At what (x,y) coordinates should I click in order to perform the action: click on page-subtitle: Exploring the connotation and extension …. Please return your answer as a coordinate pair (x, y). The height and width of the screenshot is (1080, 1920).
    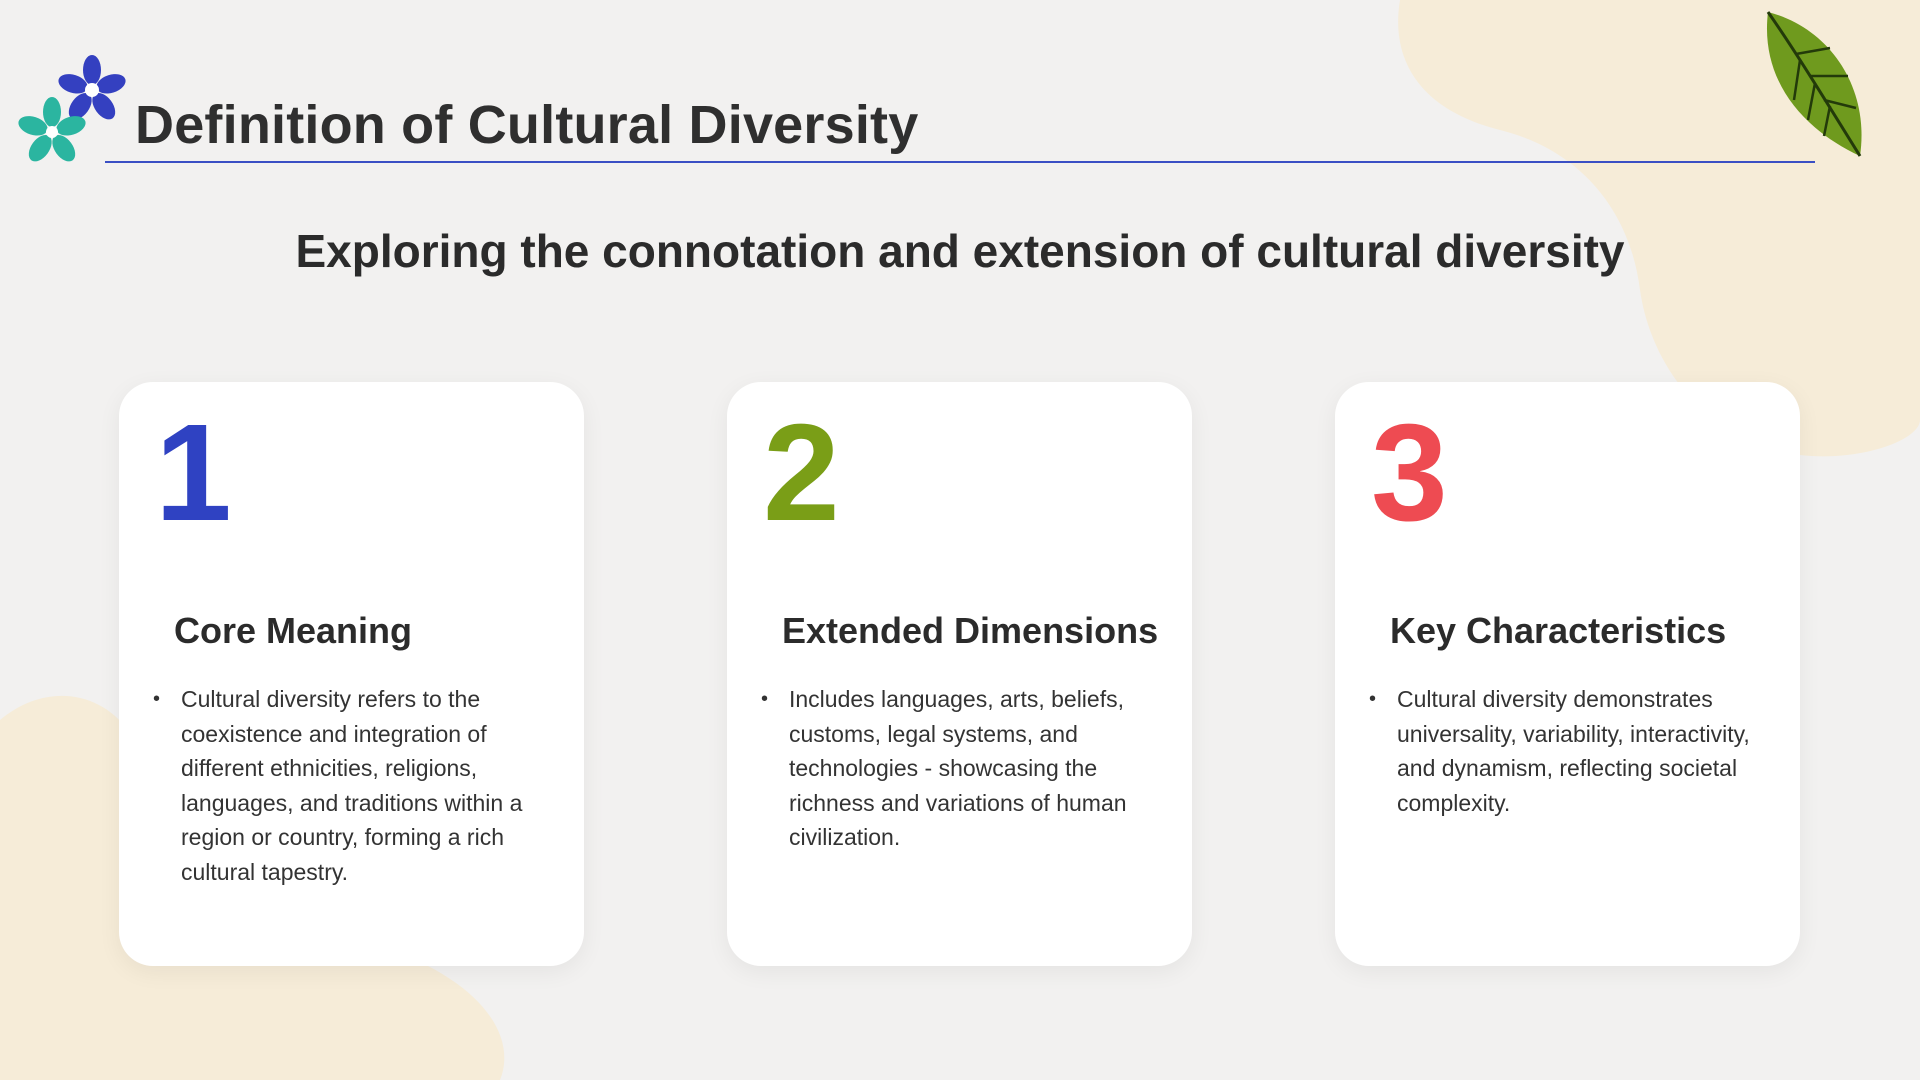
    Looking at the image, I should click on (960, 251).